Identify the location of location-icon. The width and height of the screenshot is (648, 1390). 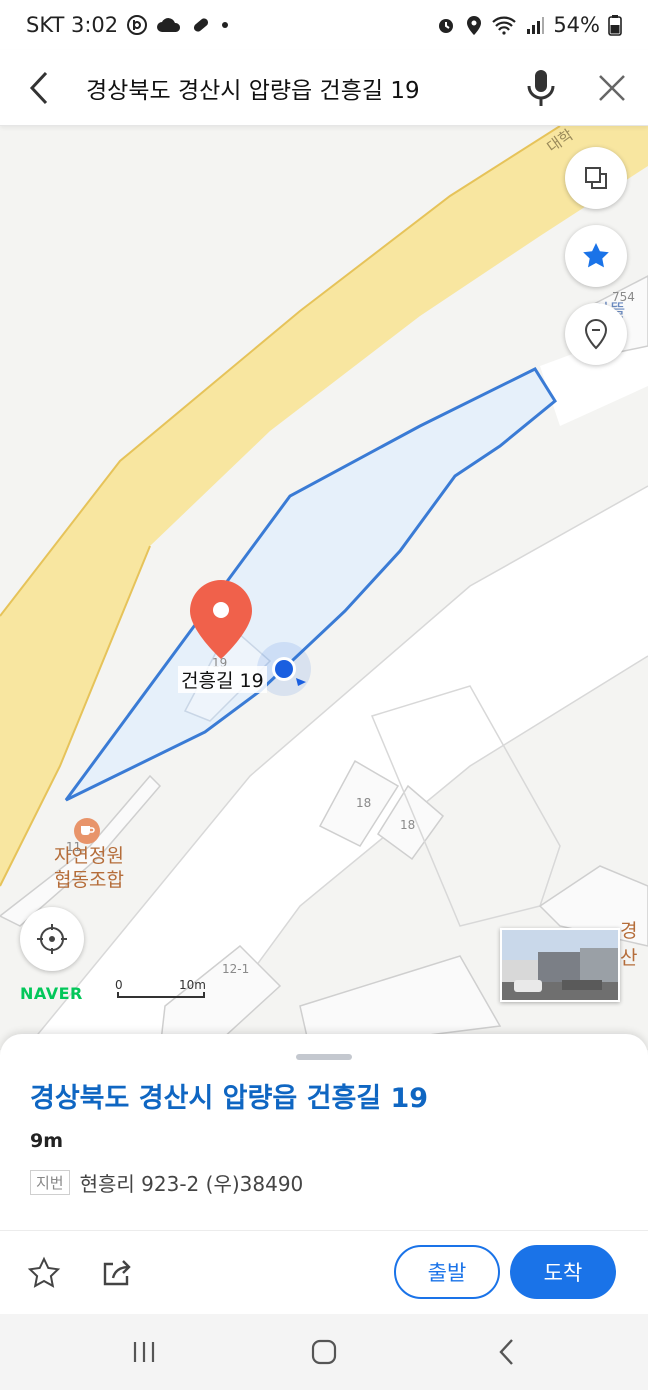
(474, 25).